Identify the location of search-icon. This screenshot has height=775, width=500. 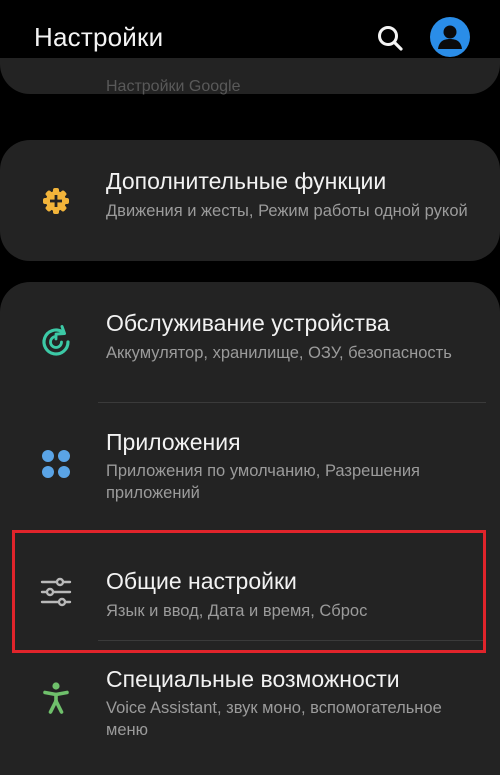
(390, 38).